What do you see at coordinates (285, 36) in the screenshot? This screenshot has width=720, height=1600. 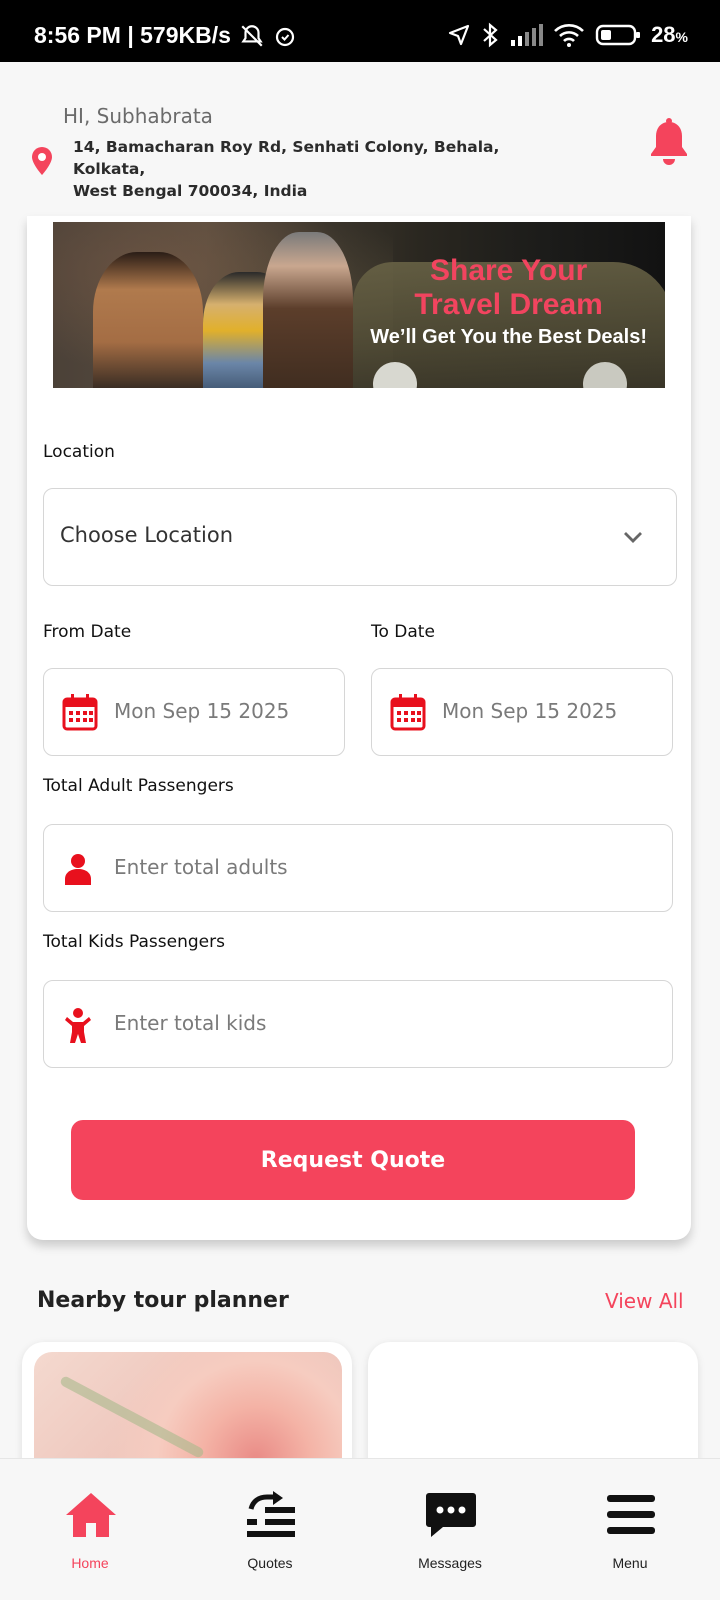 I see `alarm-icon` at bounding box center [285, 36].